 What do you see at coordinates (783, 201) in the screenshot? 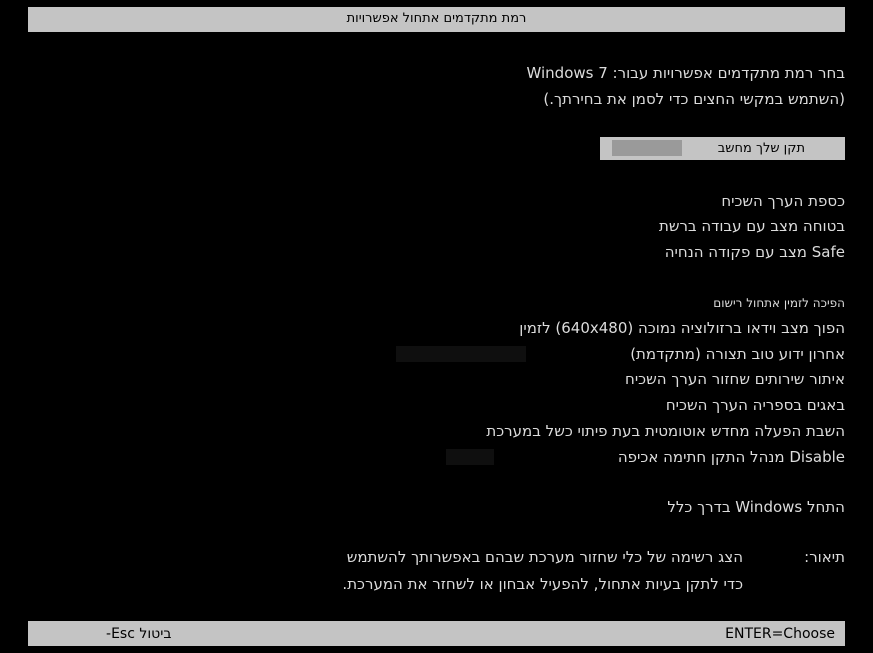
I see `option-1: כספת הערך השכיח` at bounding box center [783, 201].